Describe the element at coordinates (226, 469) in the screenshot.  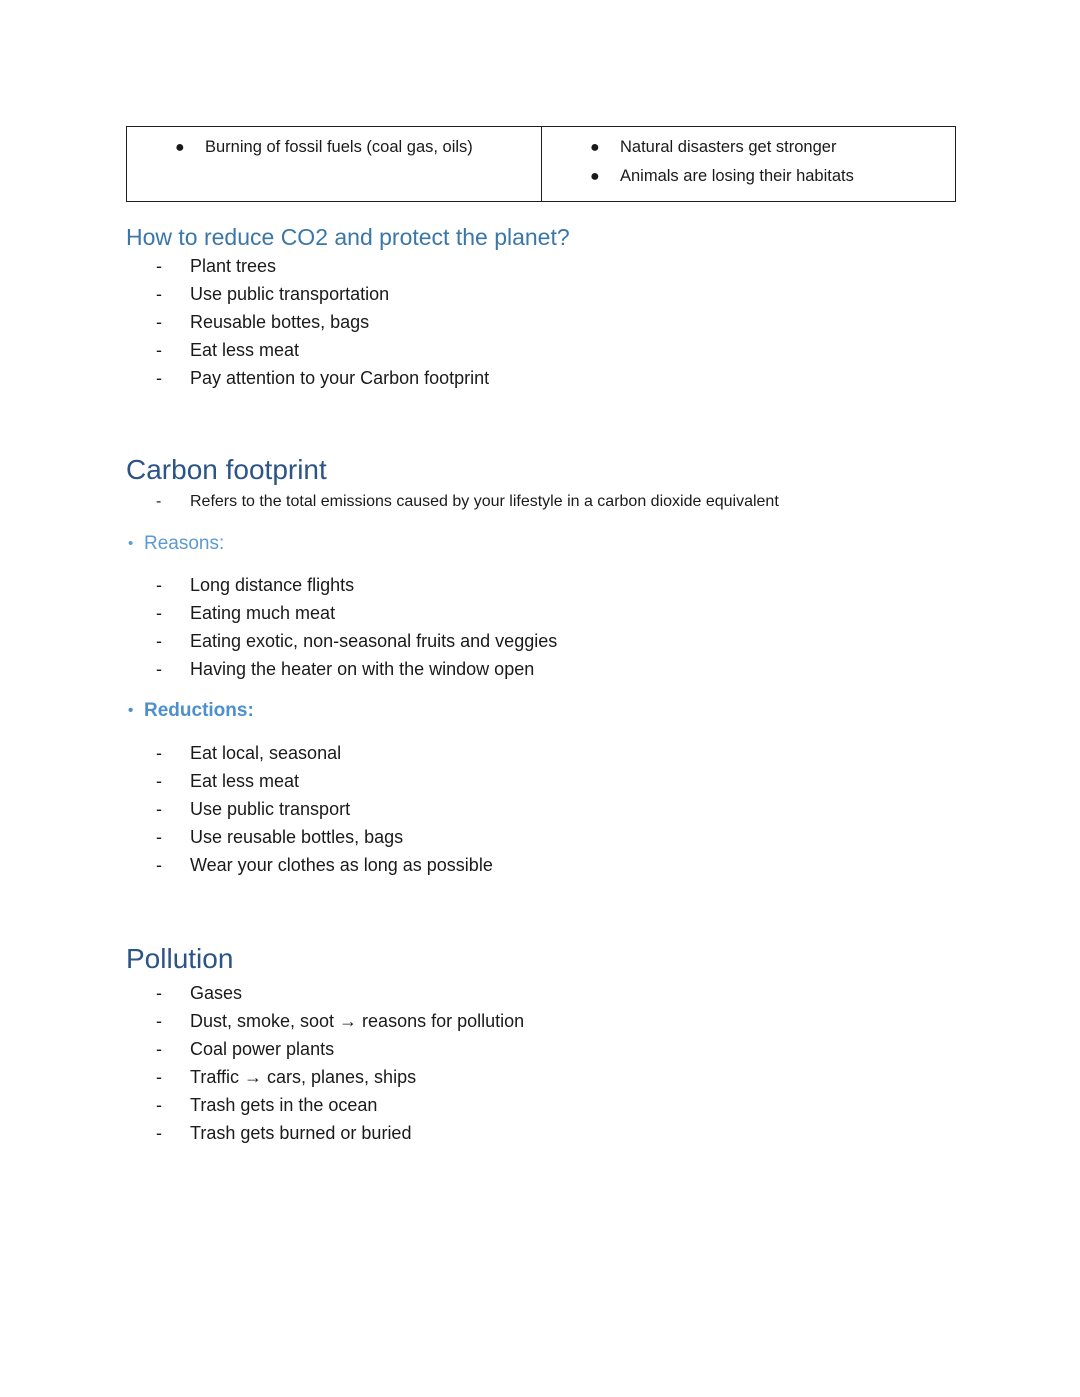
I see `heading-carbon-footprint: Carbon footprint` at that location.